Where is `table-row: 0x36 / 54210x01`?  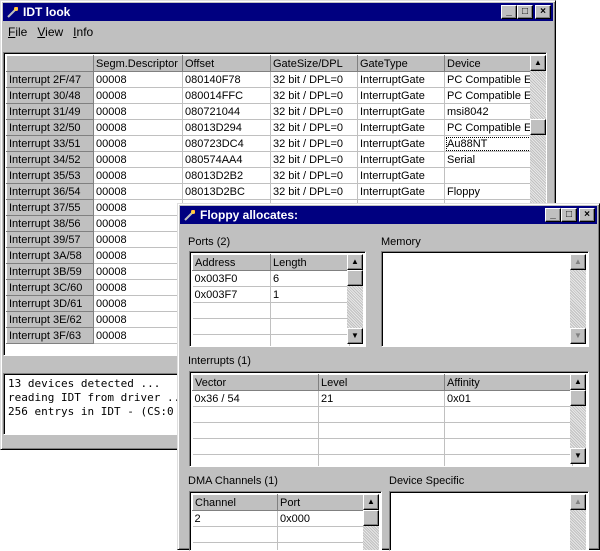 table-row: 0x36 / 54210x01 is located at coordinates (383, 399).